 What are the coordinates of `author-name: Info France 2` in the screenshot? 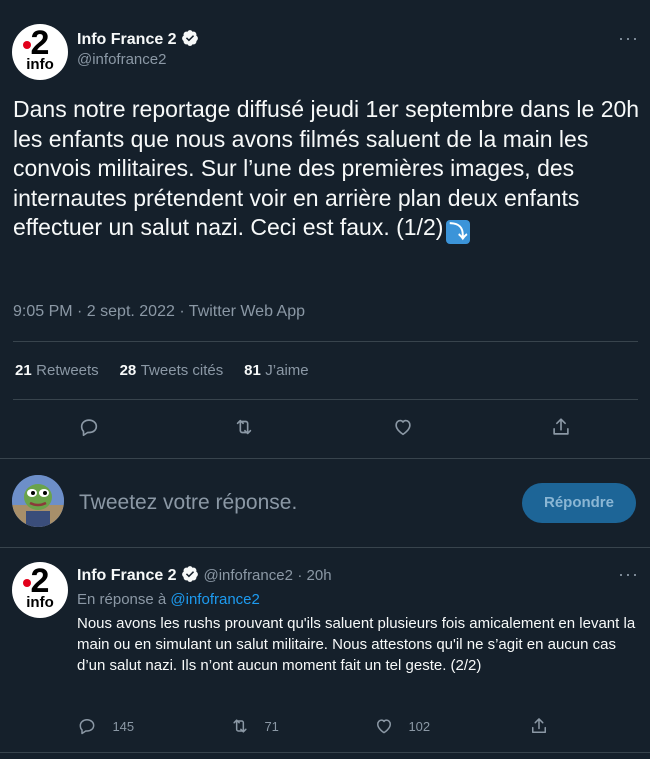 It's located at (127, 39).